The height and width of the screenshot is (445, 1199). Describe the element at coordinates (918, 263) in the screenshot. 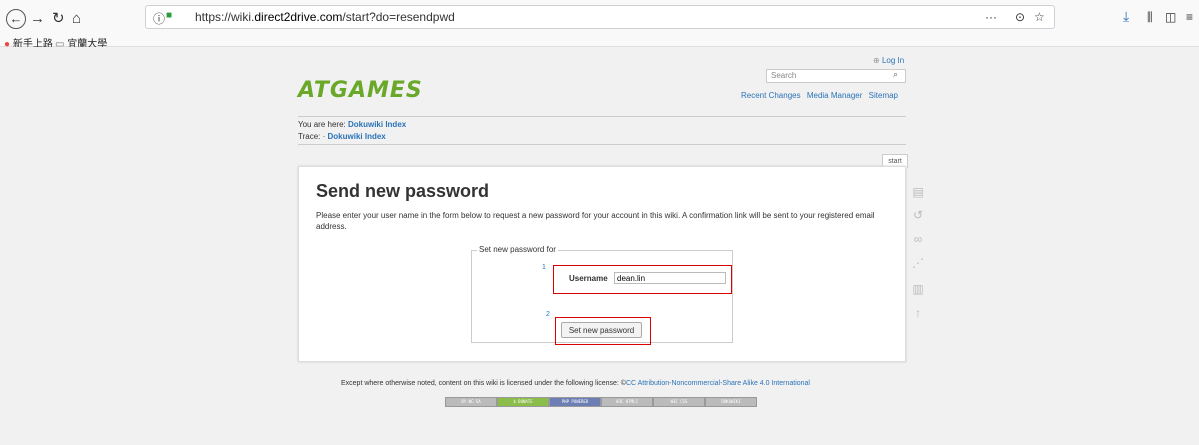

I see `recent-changes-icon: ⋰` at that location.